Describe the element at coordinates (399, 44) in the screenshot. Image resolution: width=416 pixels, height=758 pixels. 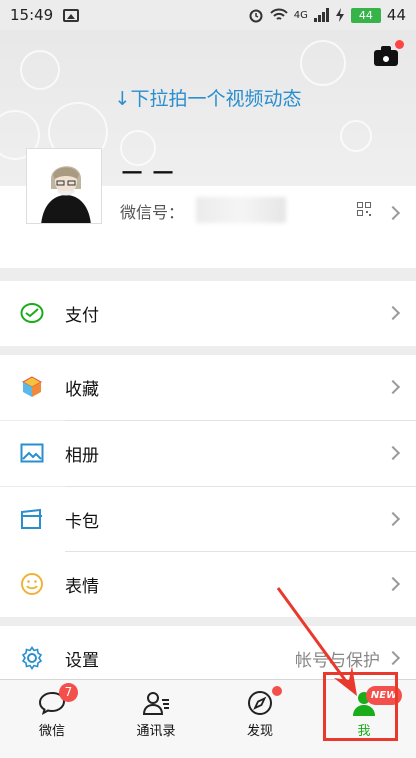
I see `camera-notification-dot` at that location.